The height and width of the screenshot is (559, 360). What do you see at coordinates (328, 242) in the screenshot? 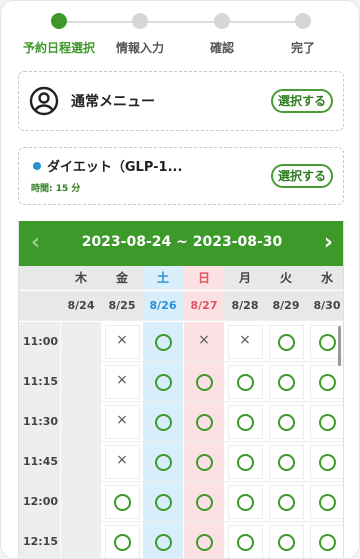
I see `next-week-chevron-icon: ›` at bounding box center [328, 242].